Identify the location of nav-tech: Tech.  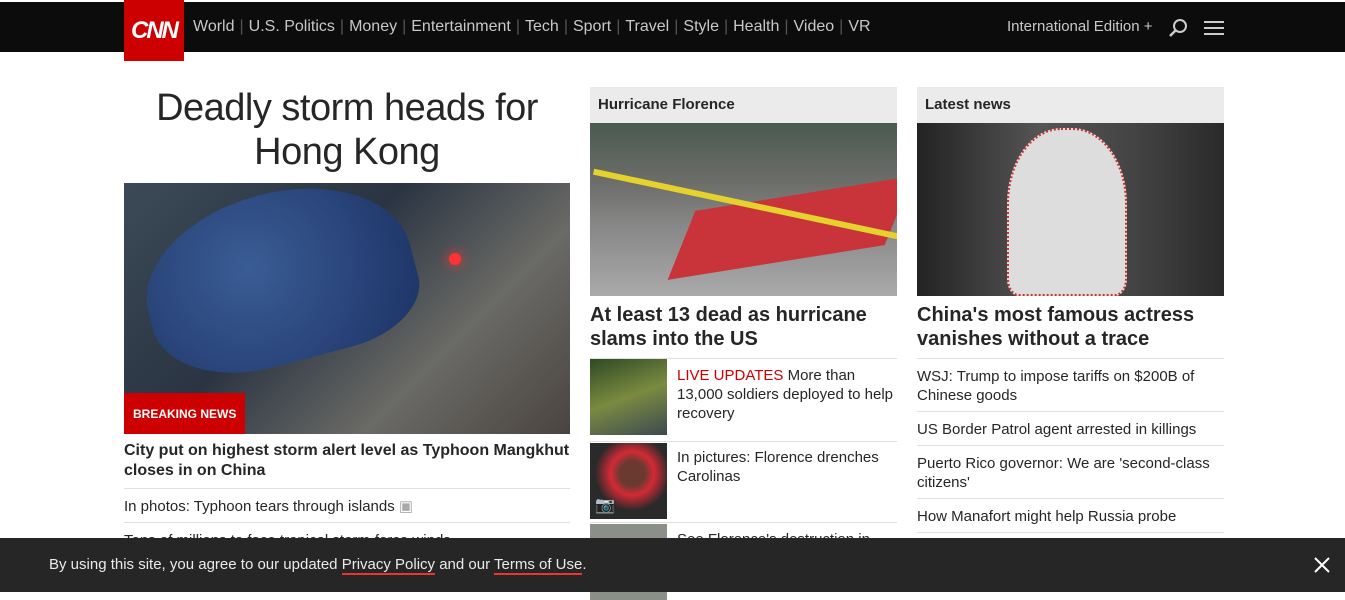
(542, 27).